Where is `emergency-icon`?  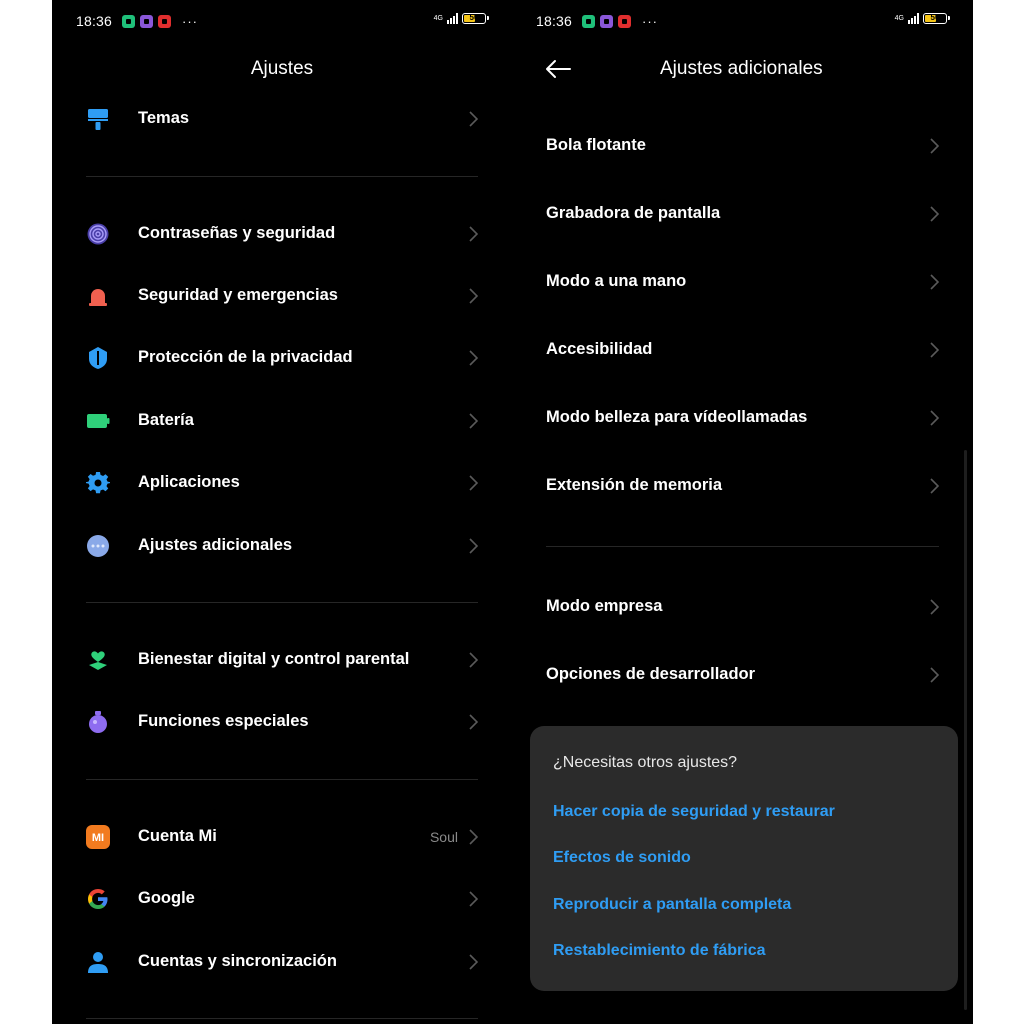
emergency-icon is located at coordinates (98, 297).